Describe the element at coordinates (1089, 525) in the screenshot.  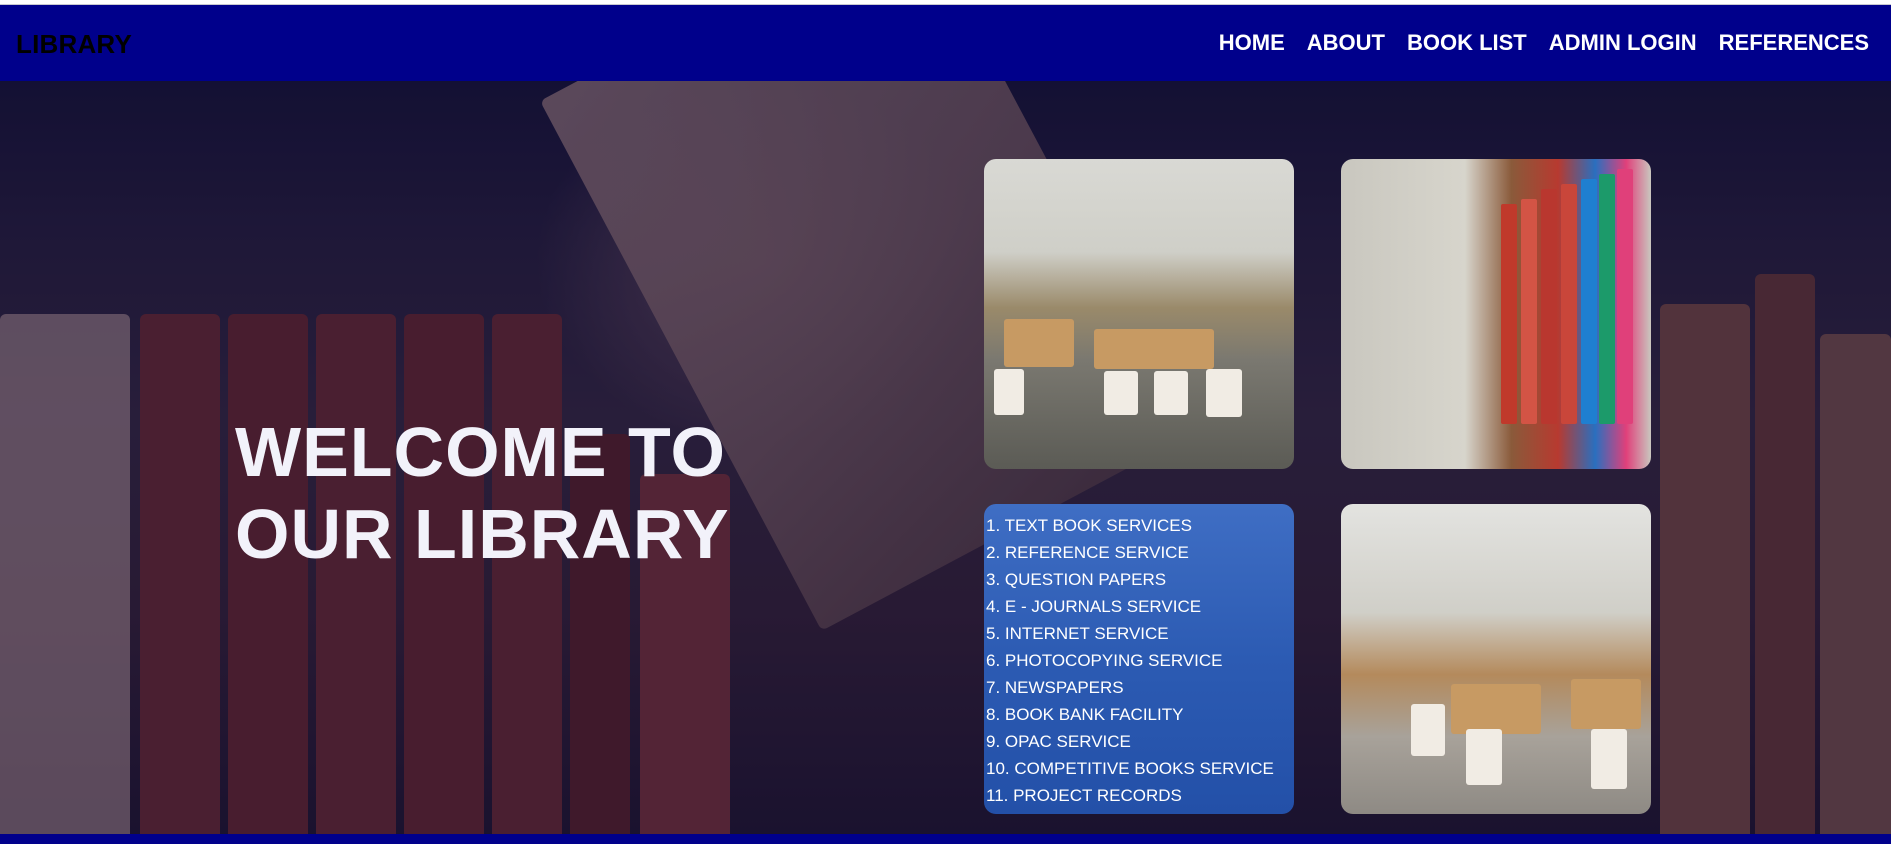
I see `service-item: 1. TEXT BOOK SERVICES` at that location.